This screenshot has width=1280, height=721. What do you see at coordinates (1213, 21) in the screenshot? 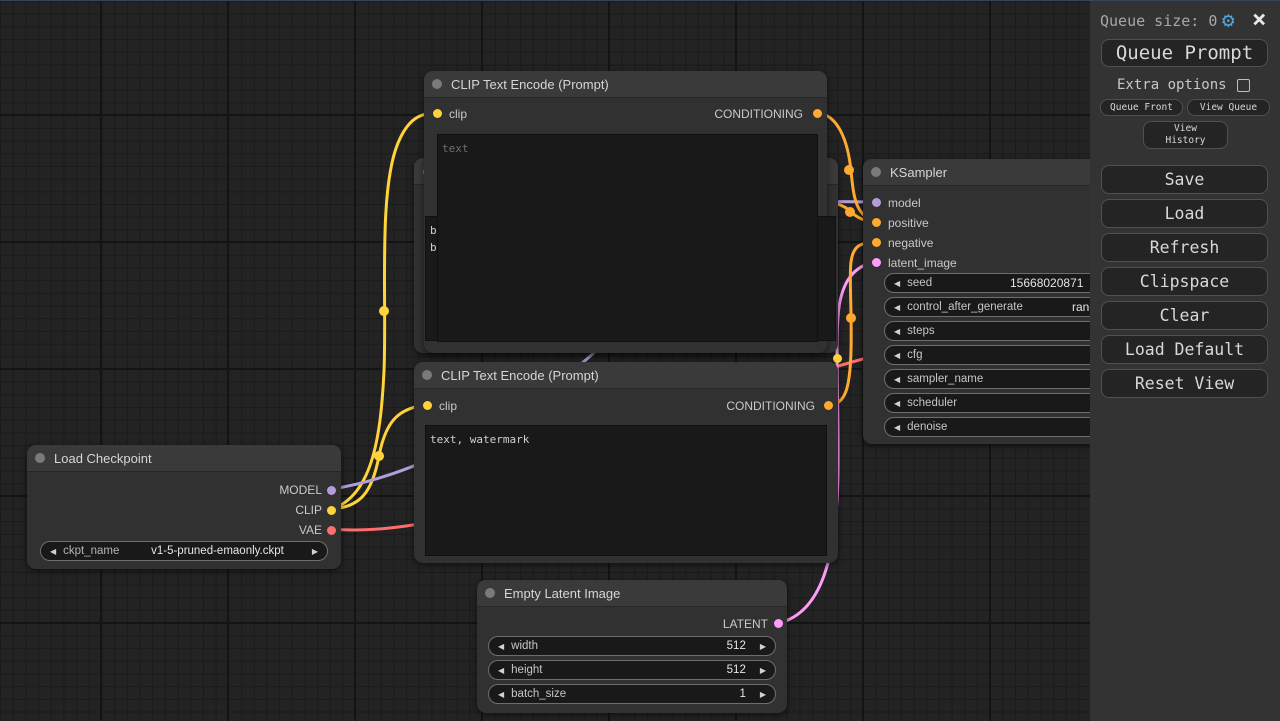
I see `queue-size-value: 0` at bounding box center [1213, 21].